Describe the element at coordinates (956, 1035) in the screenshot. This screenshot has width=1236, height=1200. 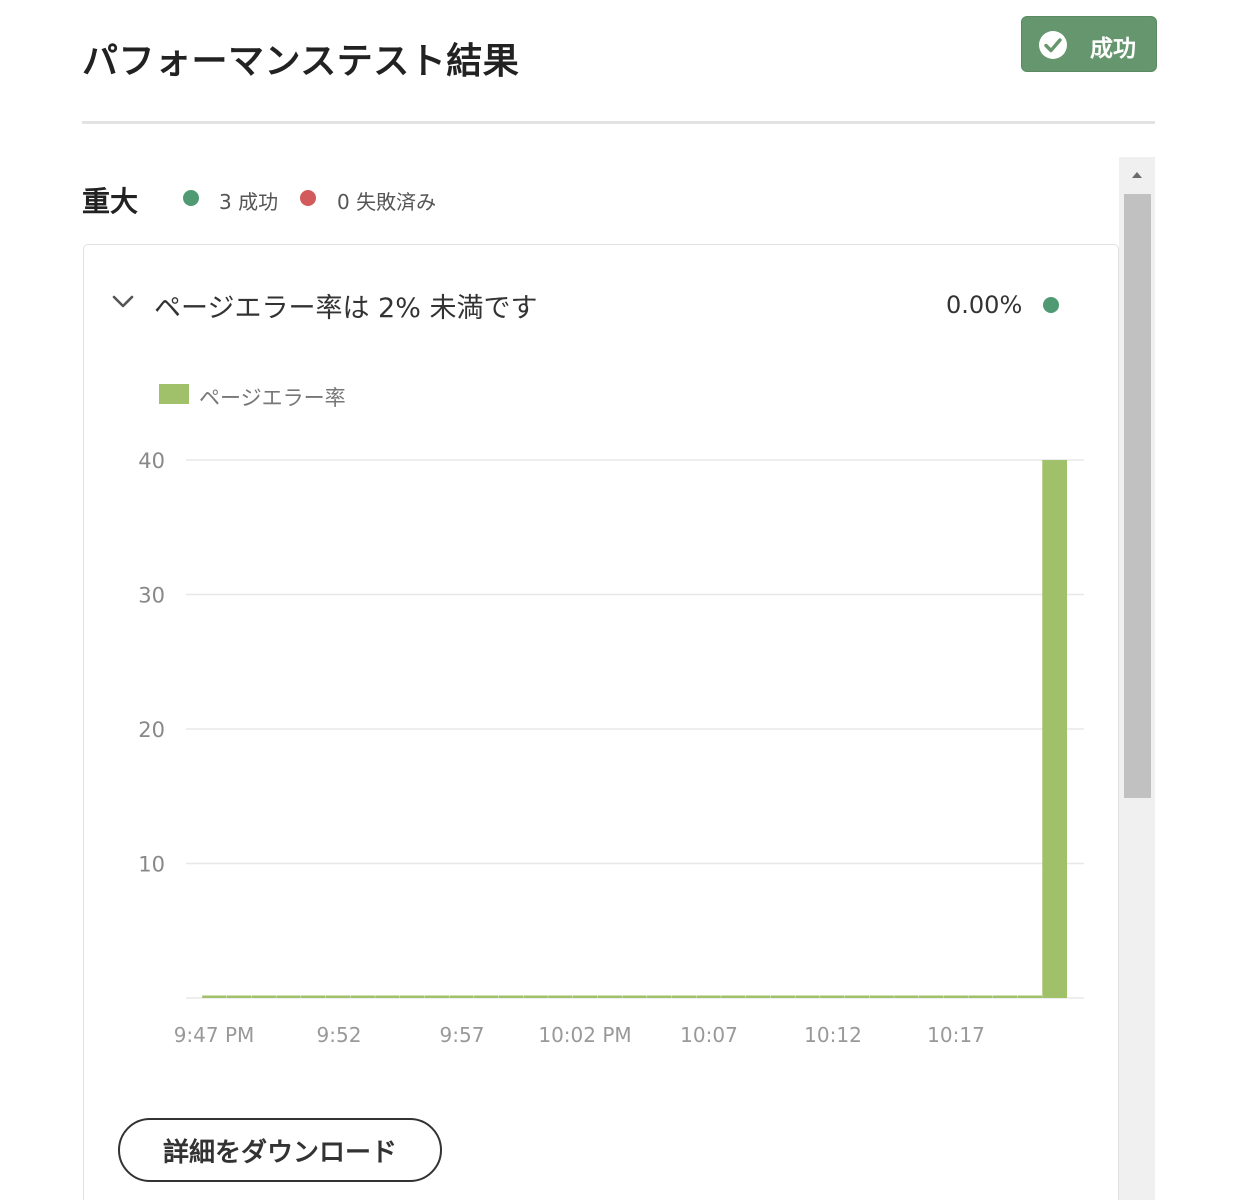
I see `x-tick-label: 10:17` at that location.